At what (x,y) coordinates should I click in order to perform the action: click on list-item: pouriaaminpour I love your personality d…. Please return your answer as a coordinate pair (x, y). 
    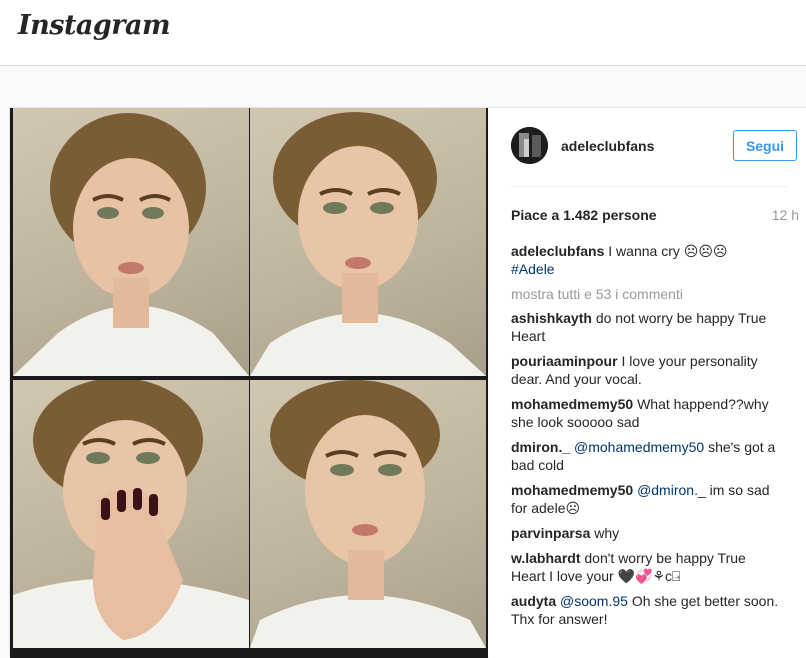
    Looking at the image, I should click on (646, 370).